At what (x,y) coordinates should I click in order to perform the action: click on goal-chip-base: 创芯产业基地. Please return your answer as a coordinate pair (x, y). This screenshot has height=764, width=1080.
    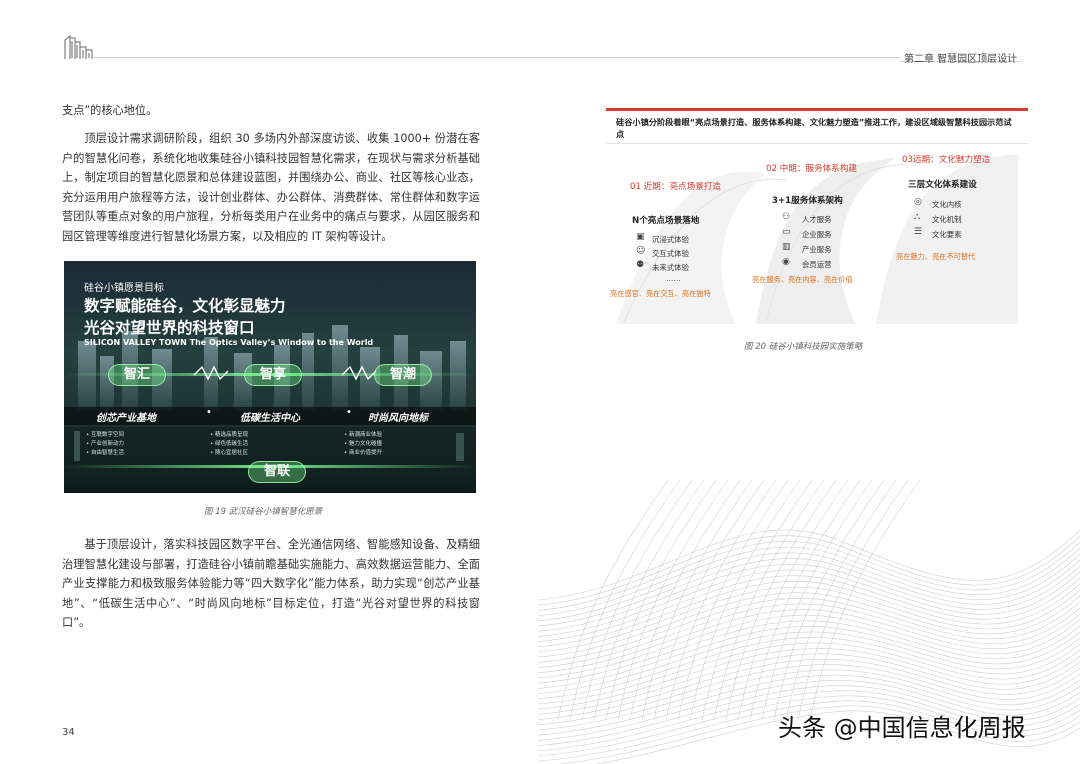
    Looking at the image, I should click on (126, 418).